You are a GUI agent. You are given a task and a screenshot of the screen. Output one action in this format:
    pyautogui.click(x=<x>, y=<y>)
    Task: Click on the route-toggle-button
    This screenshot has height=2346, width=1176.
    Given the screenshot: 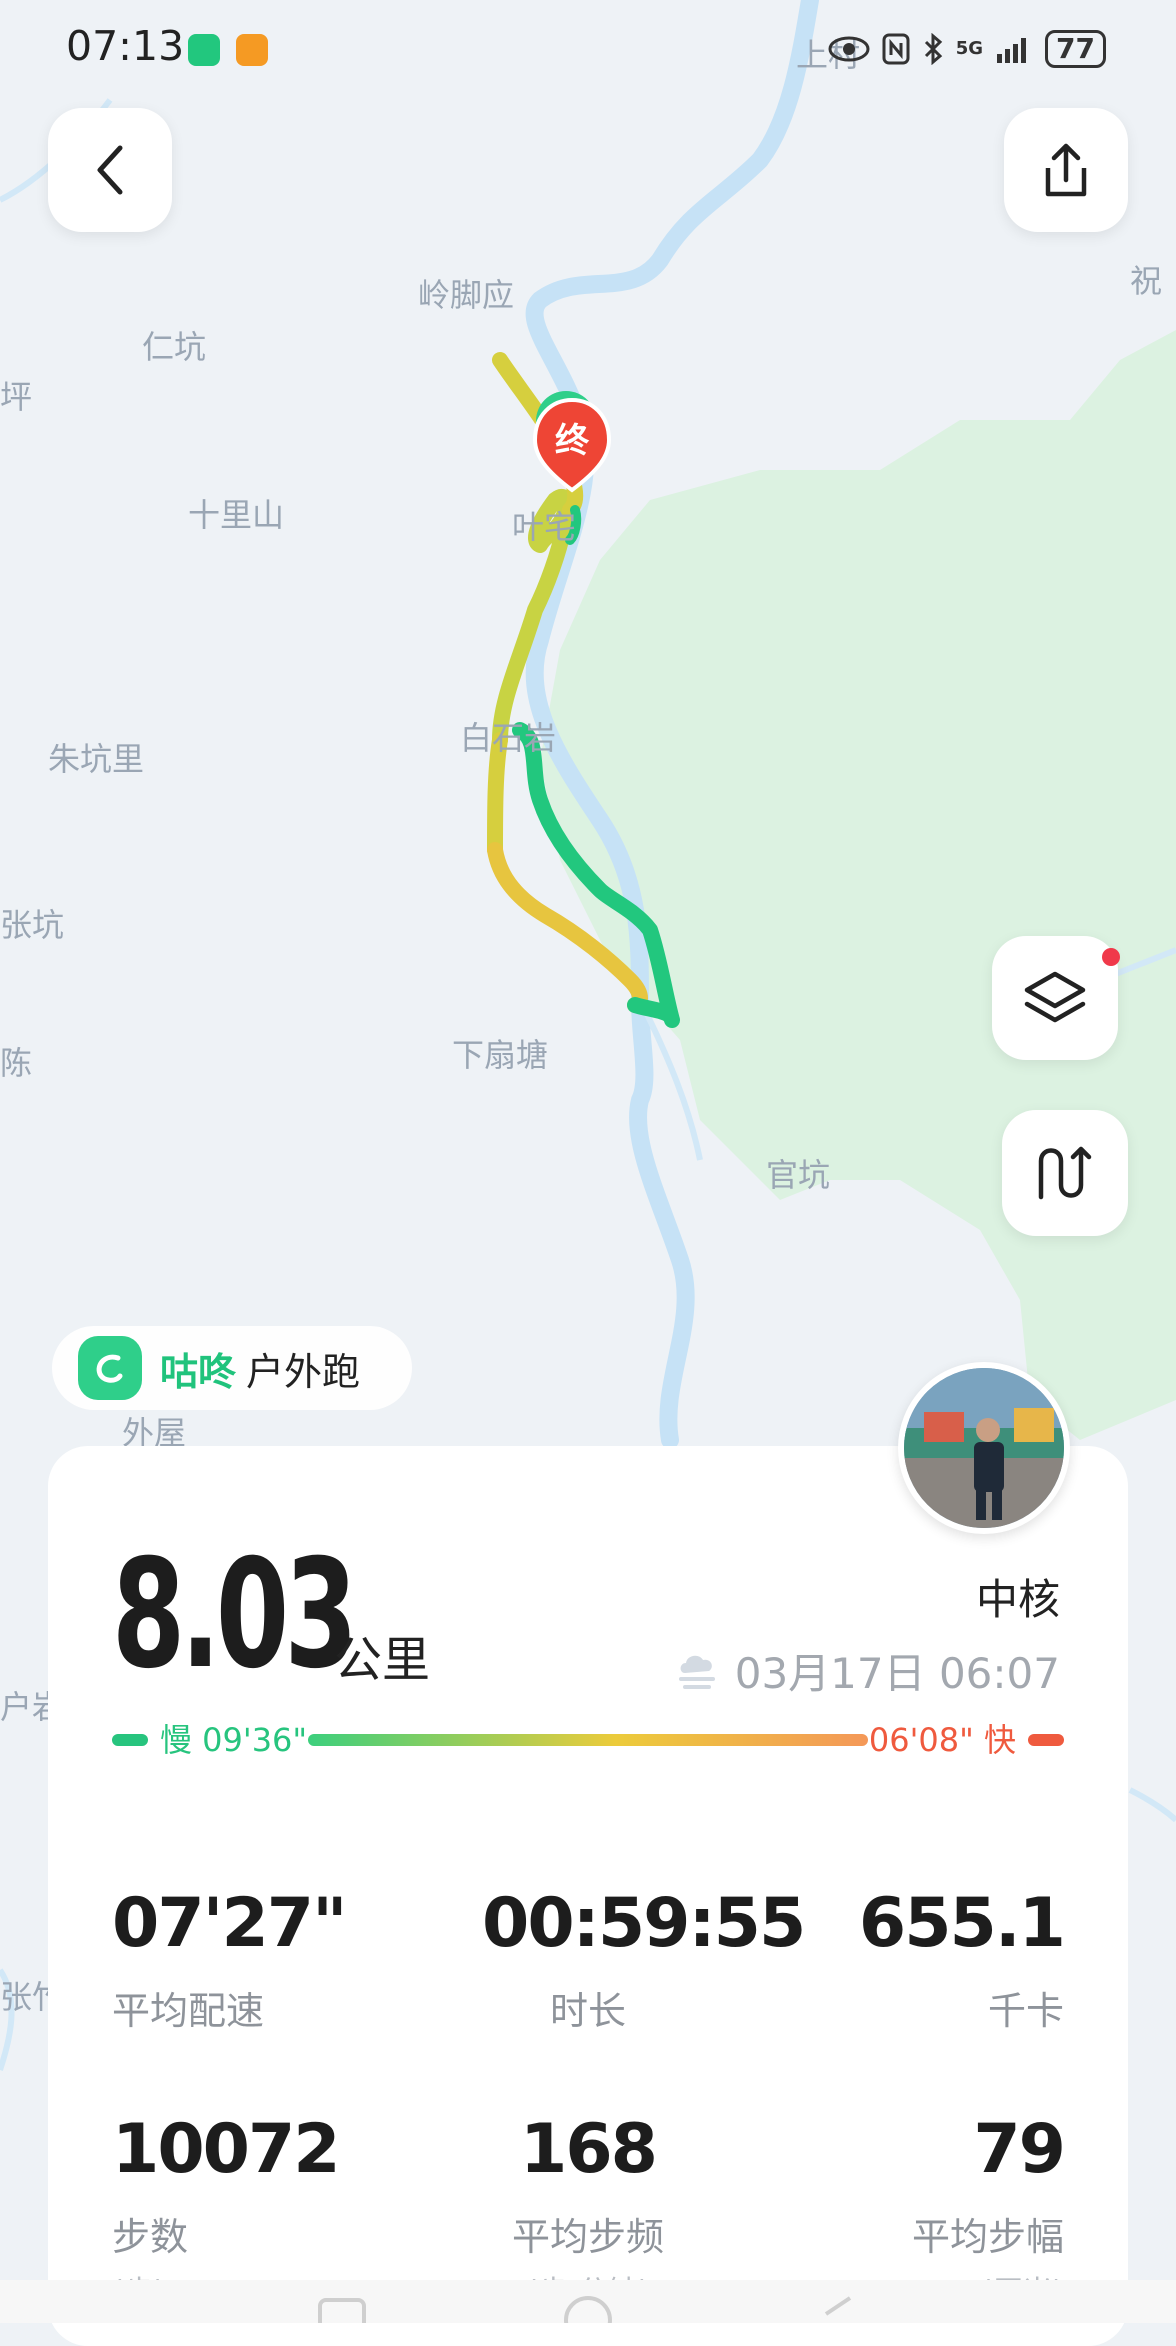 What is the action you would take?
    pyautogui.click(x=1065, y=1173)
    